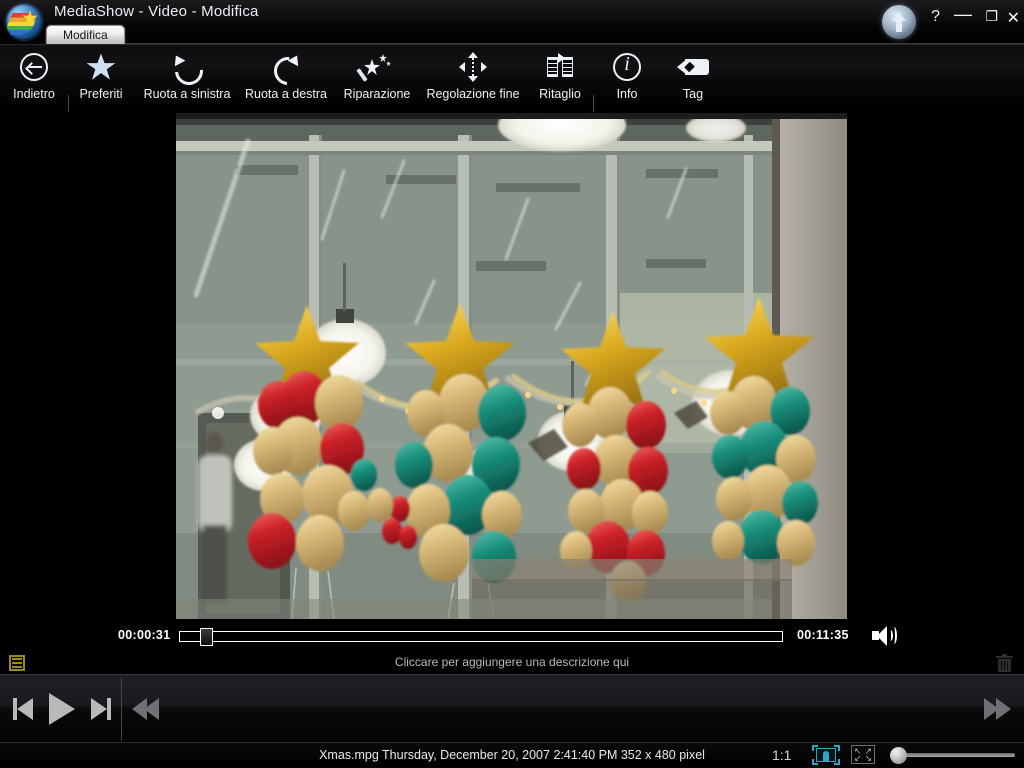 The width and height of the screenshot is (1024, 768). Describe the element at coordinates (826, 755) in the screenshot. I see `fit-to-window-icon` at that location.